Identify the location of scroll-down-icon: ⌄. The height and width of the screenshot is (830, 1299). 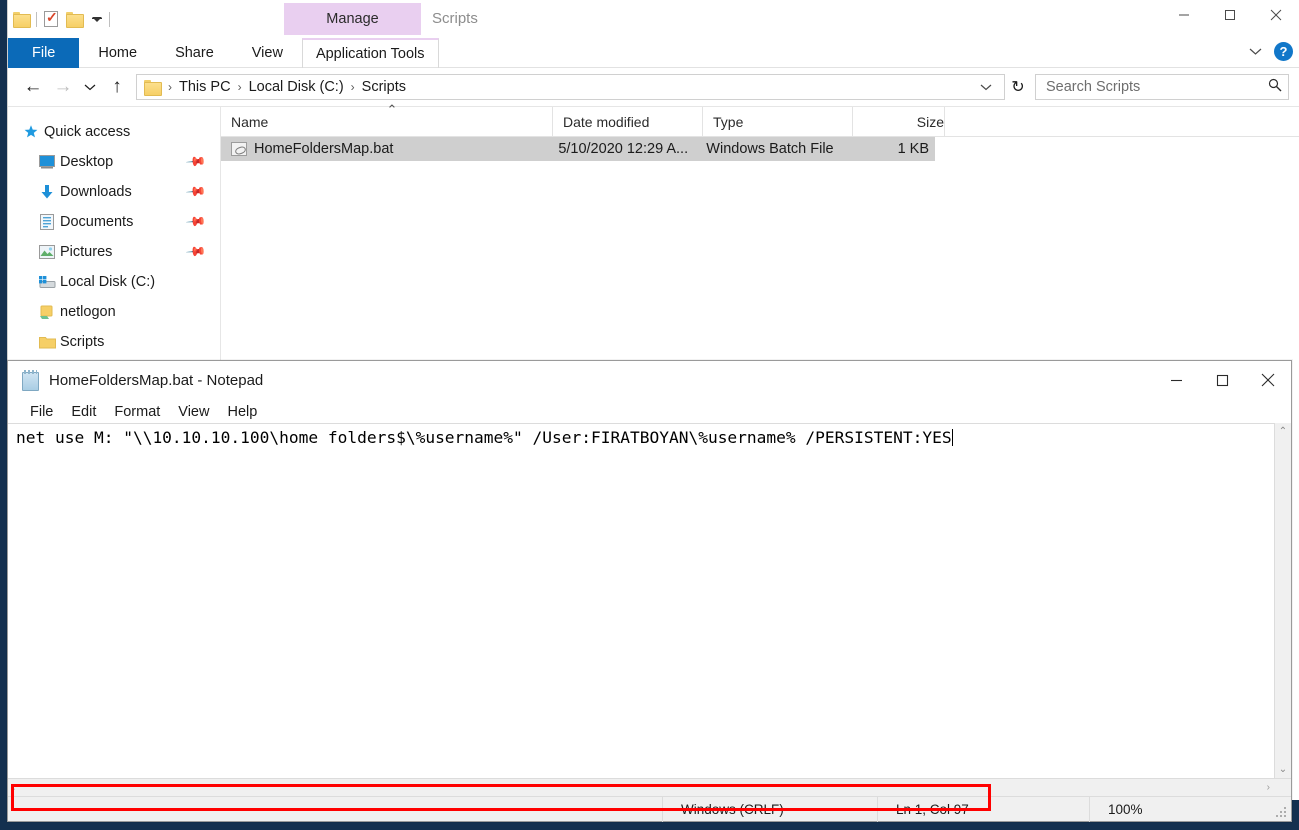
(1283, 769).